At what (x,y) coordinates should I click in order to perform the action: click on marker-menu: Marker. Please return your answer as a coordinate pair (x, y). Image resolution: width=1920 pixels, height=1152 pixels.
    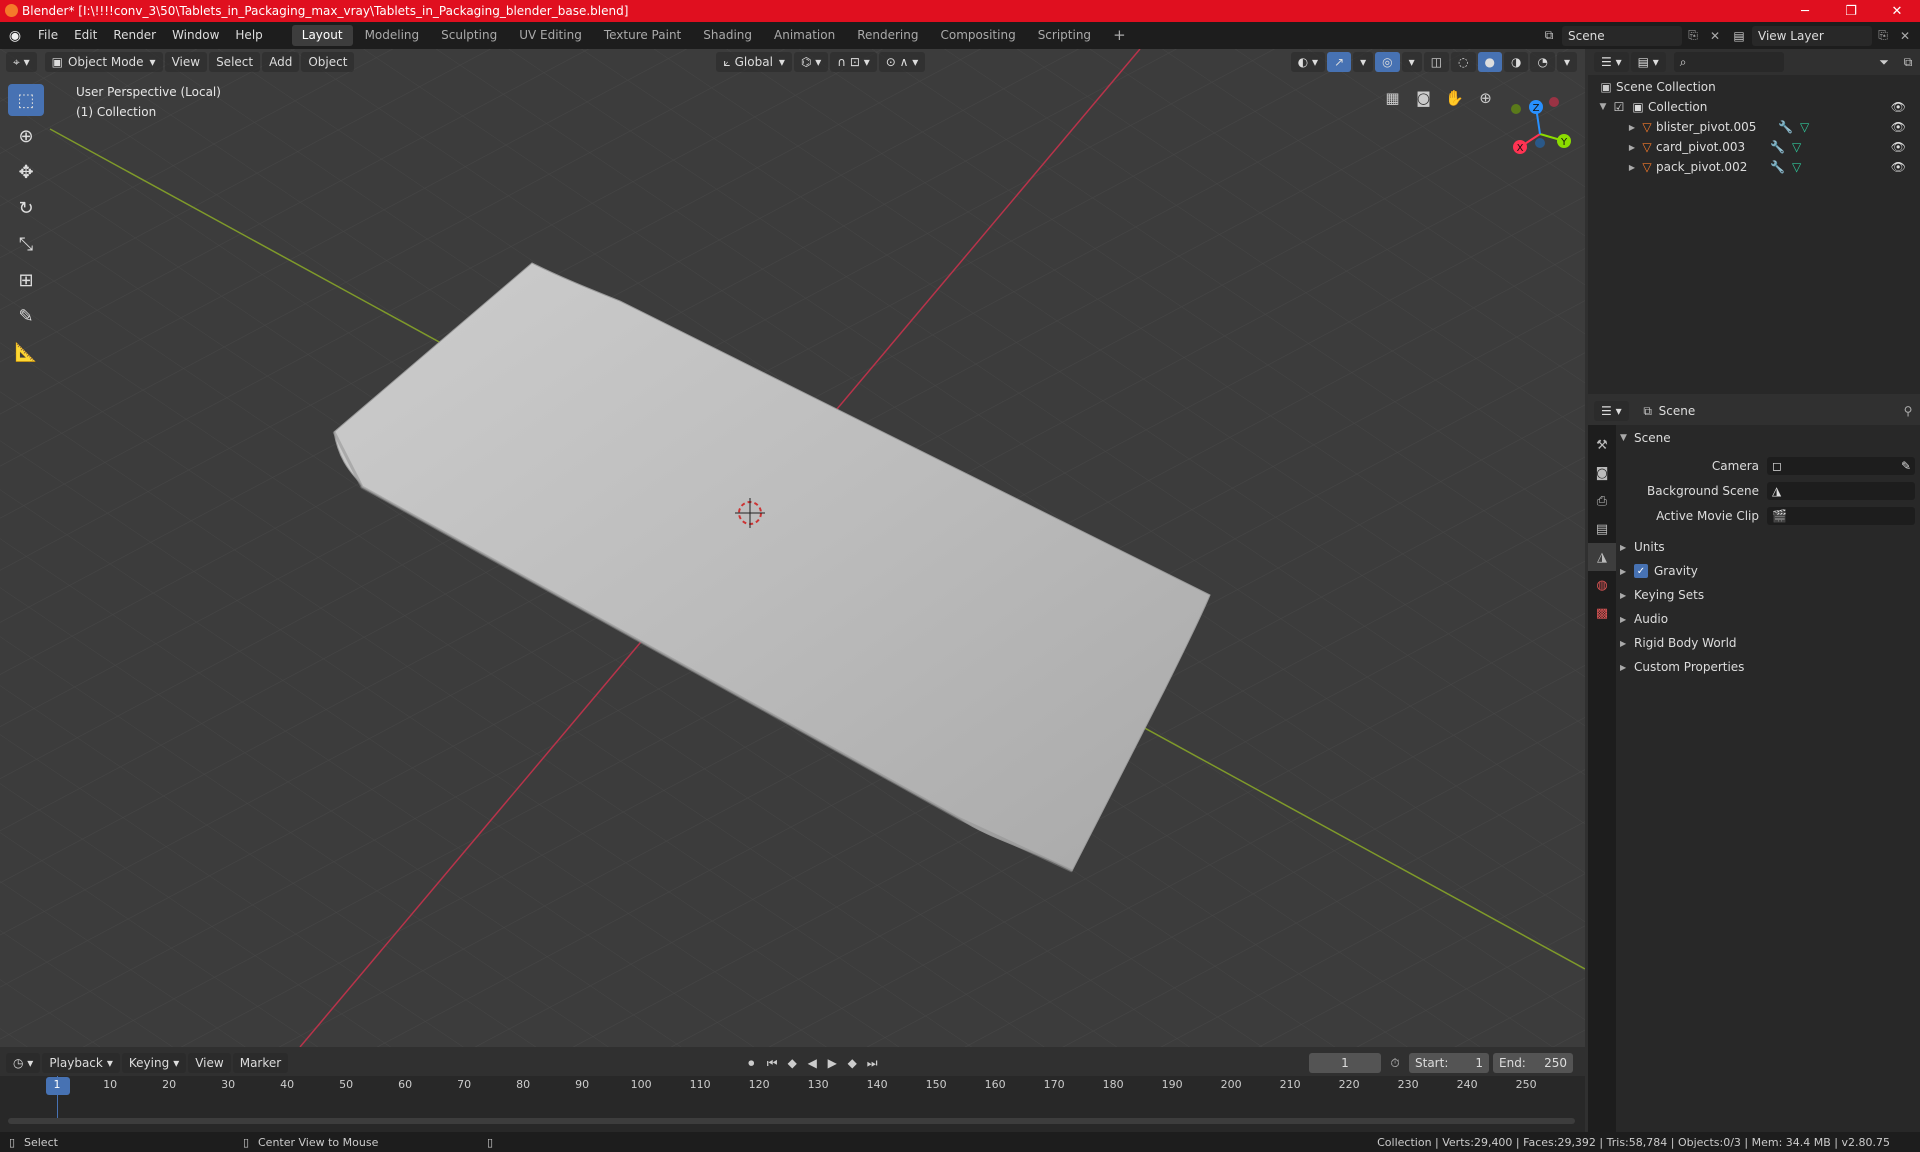
    Looking at the image, I should click on (260, 1063).